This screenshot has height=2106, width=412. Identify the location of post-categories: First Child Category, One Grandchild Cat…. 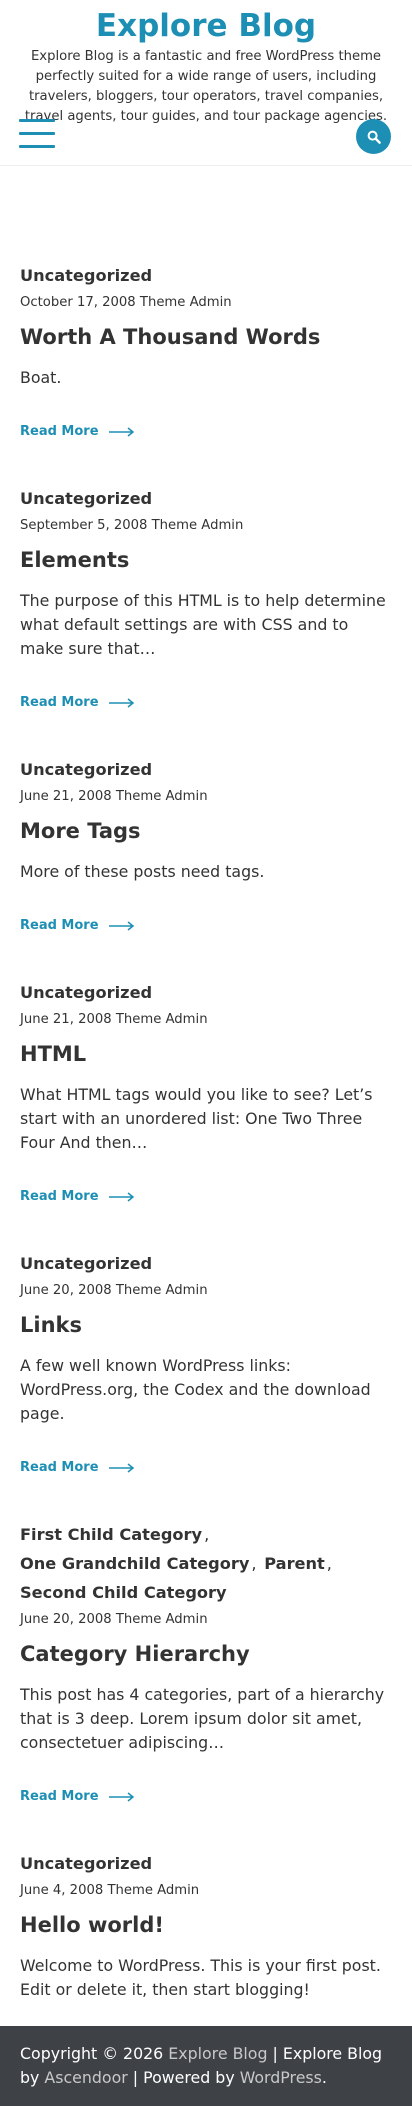
(206, 1563).